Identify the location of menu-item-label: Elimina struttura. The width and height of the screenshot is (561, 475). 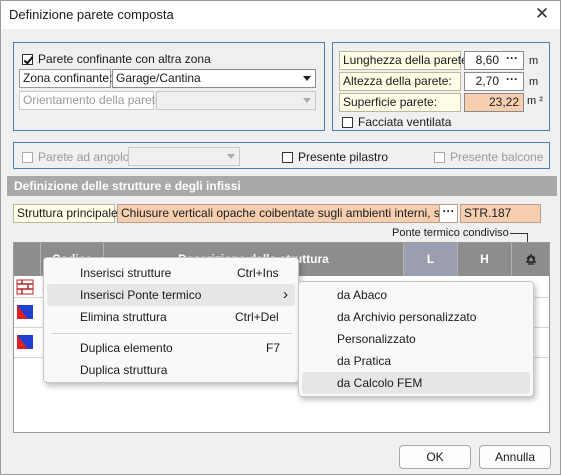
(123, 317).